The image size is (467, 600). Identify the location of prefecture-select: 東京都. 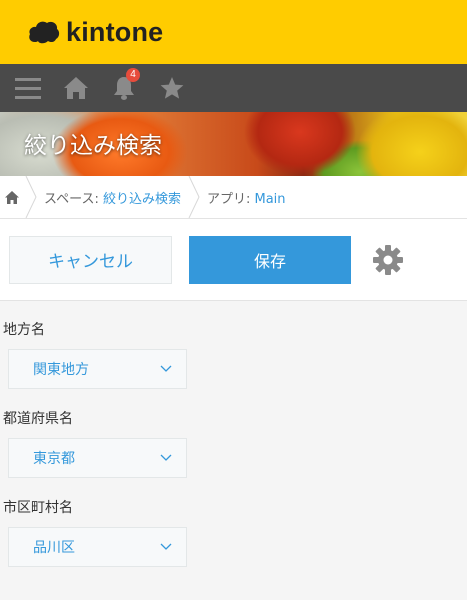
(97, 458).